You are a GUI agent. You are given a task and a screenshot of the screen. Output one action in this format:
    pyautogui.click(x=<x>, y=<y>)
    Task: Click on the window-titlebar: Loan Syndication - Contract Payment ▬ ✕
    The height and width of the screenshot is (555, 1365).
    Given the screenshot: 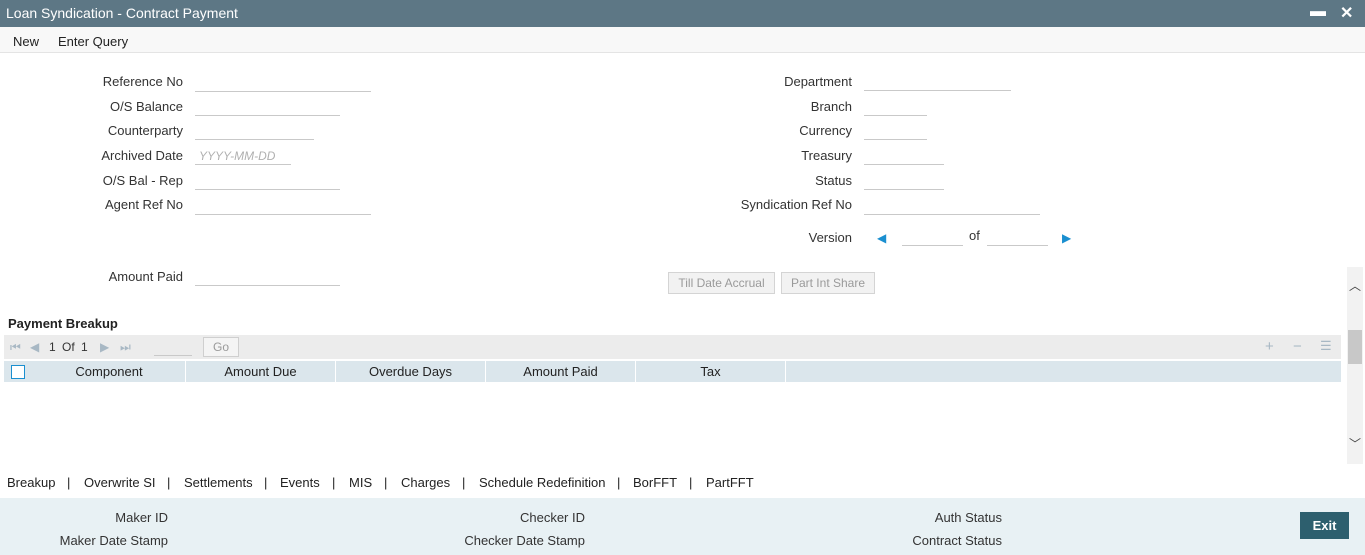 What is the action you would take?
    pyautogui.click(x=682, y=13)
    